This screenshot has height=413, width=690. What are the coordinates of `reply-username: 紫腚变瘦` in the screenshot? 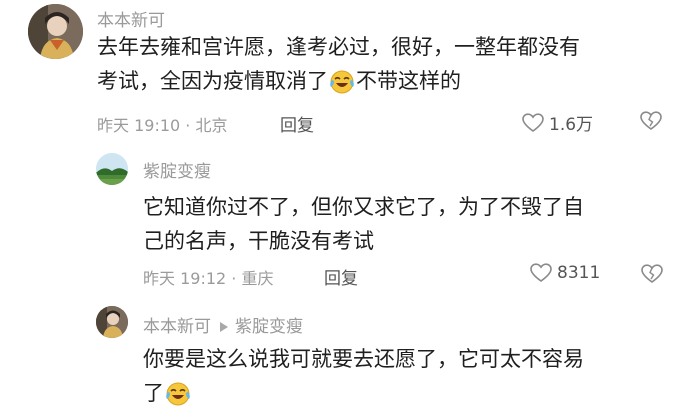 It's located at (177, 169).